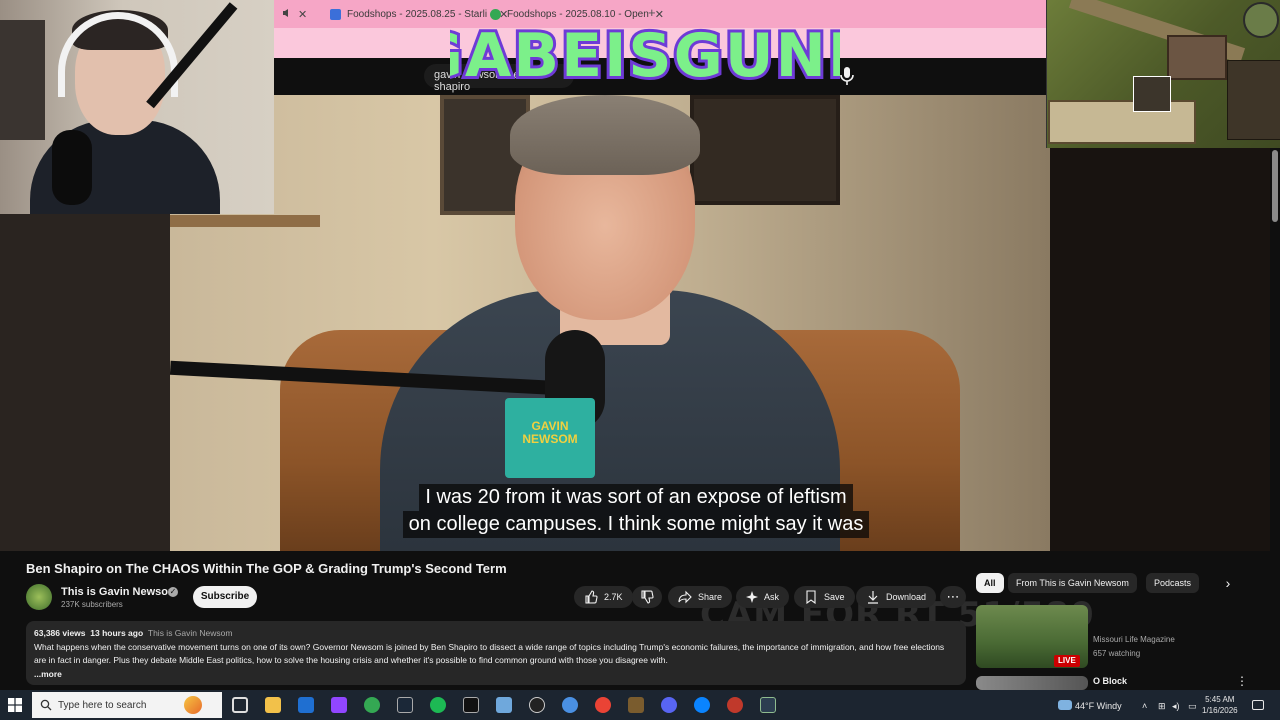  Describe the element at coordinates (1065, 705) in the screenshot. I see `weather-icon` at that location.